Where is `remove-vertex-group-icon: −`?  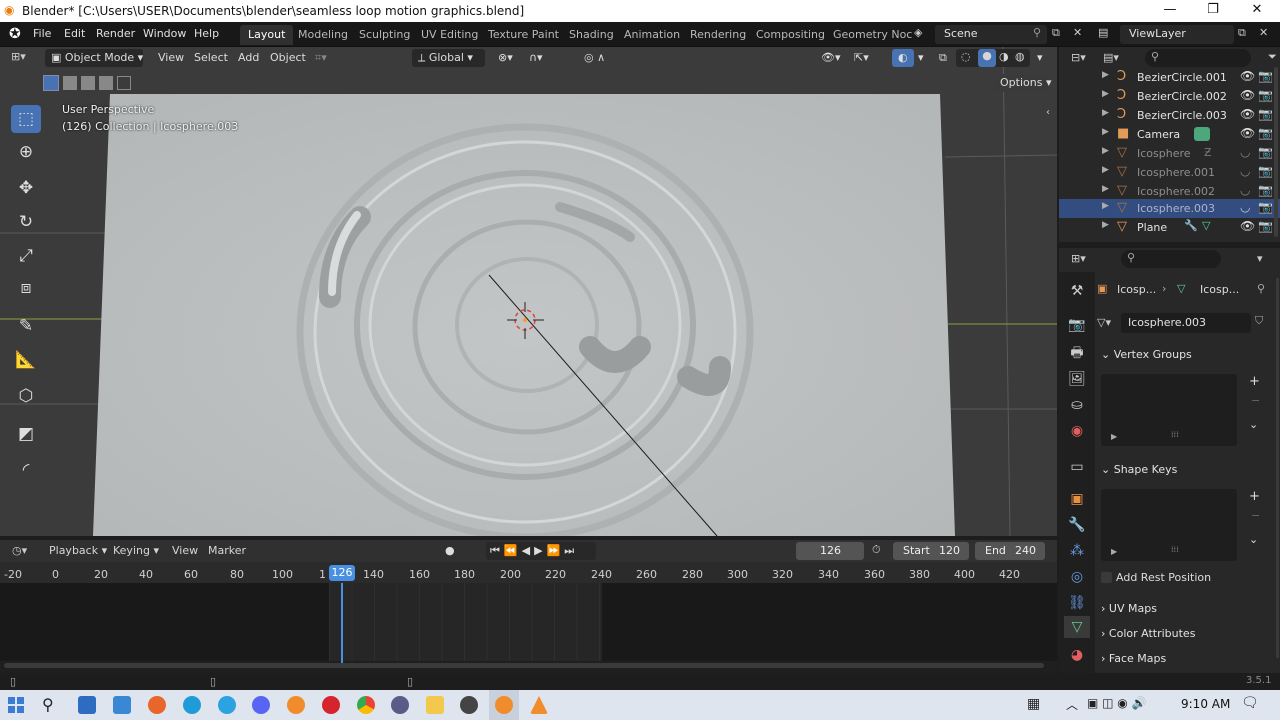
remove-vertex-group-icon: − is located at coordinates (1255, 400).